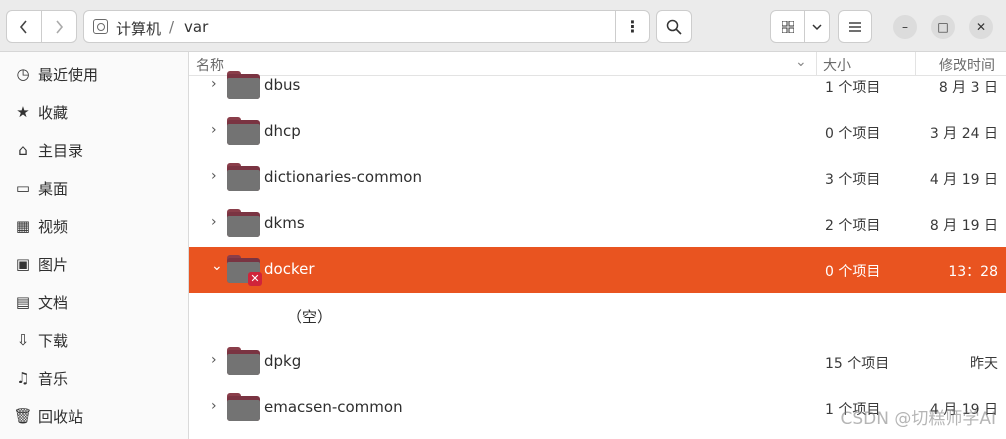 The image size is (1006, 439). What do you see at coordinates (857, 364) in the screenshot?
I see `file-size: 15 个项目` at bounding box center [857, 364].